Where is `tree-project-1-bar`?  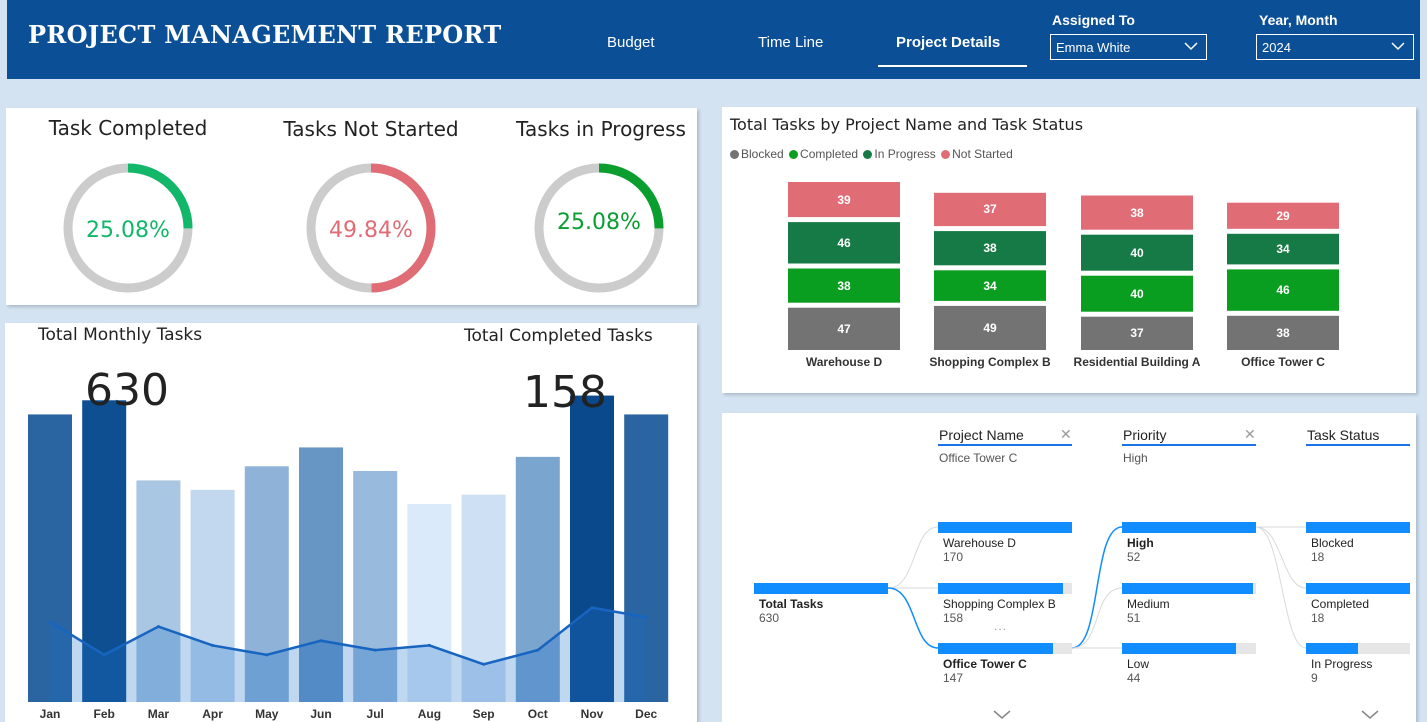 tree-project-1-bar is located at coordinates (1000, 588).